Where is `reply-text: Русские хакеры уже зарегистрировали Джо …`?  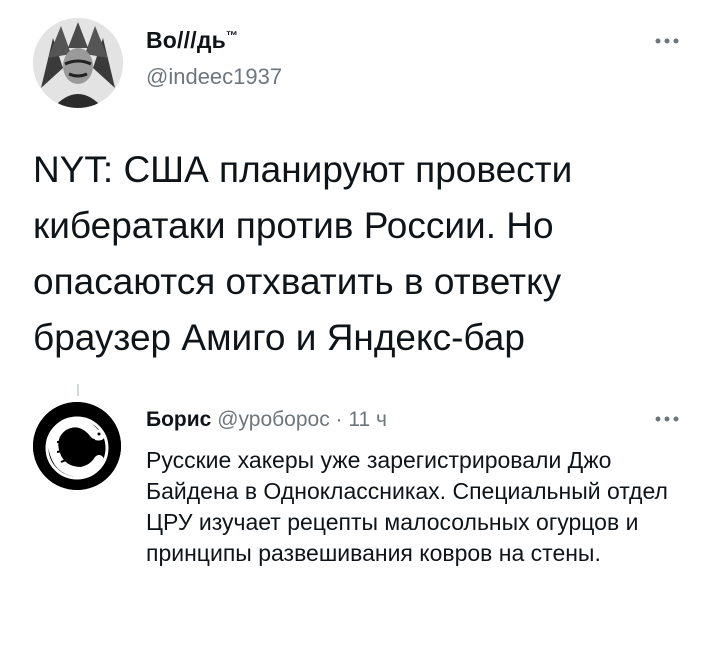 reply-text: Русские хакеры уже зарегистрировали Джо … is located at coordinates (407, 506).